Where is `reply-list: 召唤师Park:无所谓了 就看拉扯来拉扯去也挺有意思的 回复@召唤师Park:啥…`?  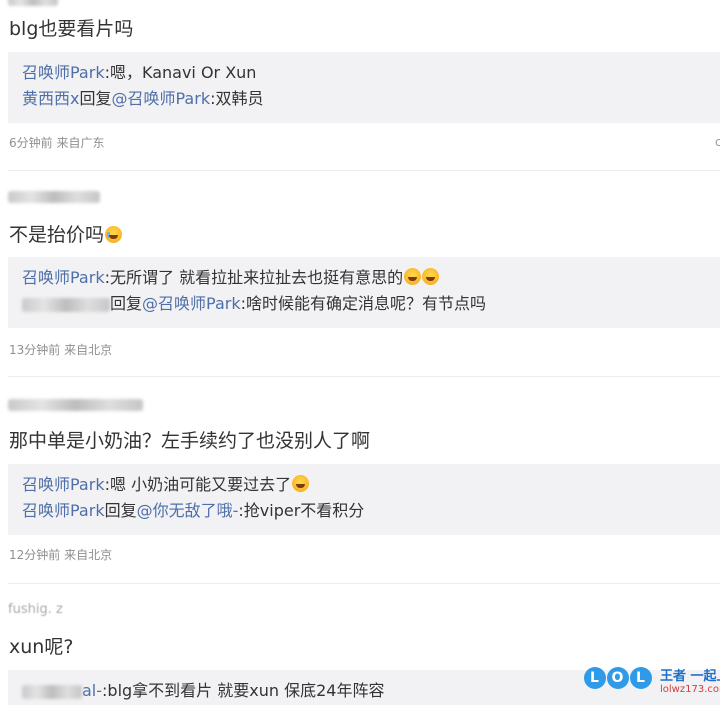 reply-list: 召唤师Park:无所谓了 就看拉扯来拉扯去也挺有意思的 回复@召唤师Park:啥… is located at coordinates (364, 292).